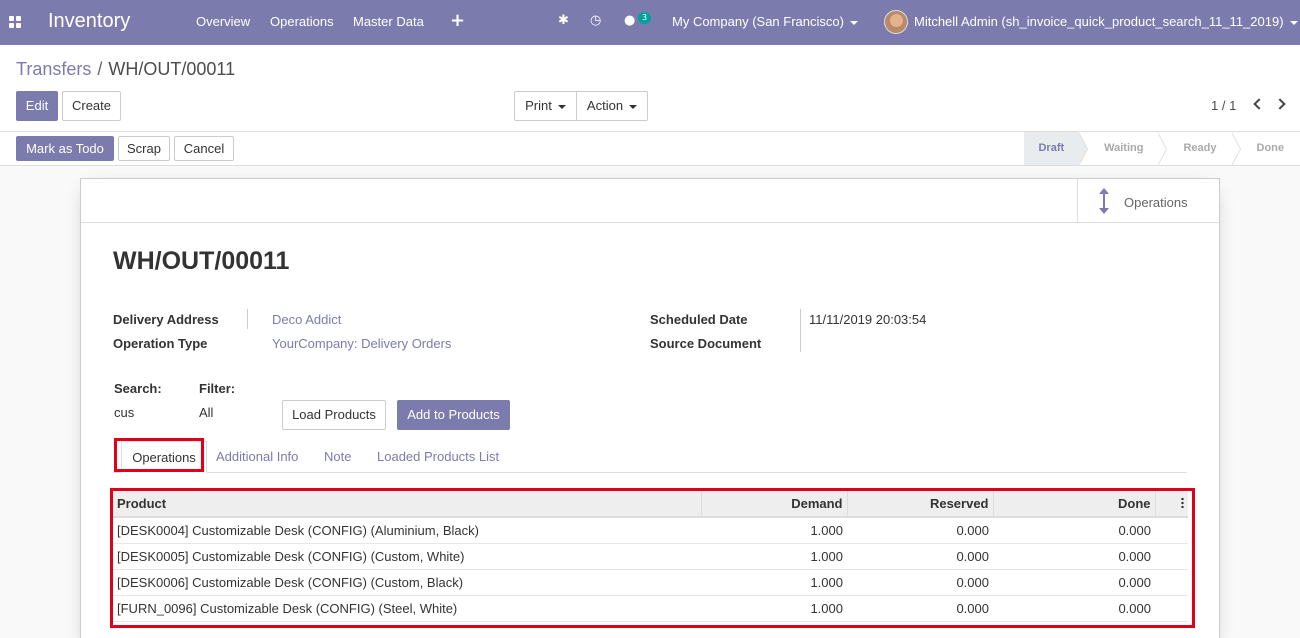 This screenshot has width=1300, height=638. What do you see at coordinates (407, 504) in the screenshot?
I see `column-product: Product` at bounding box center [407, 504].